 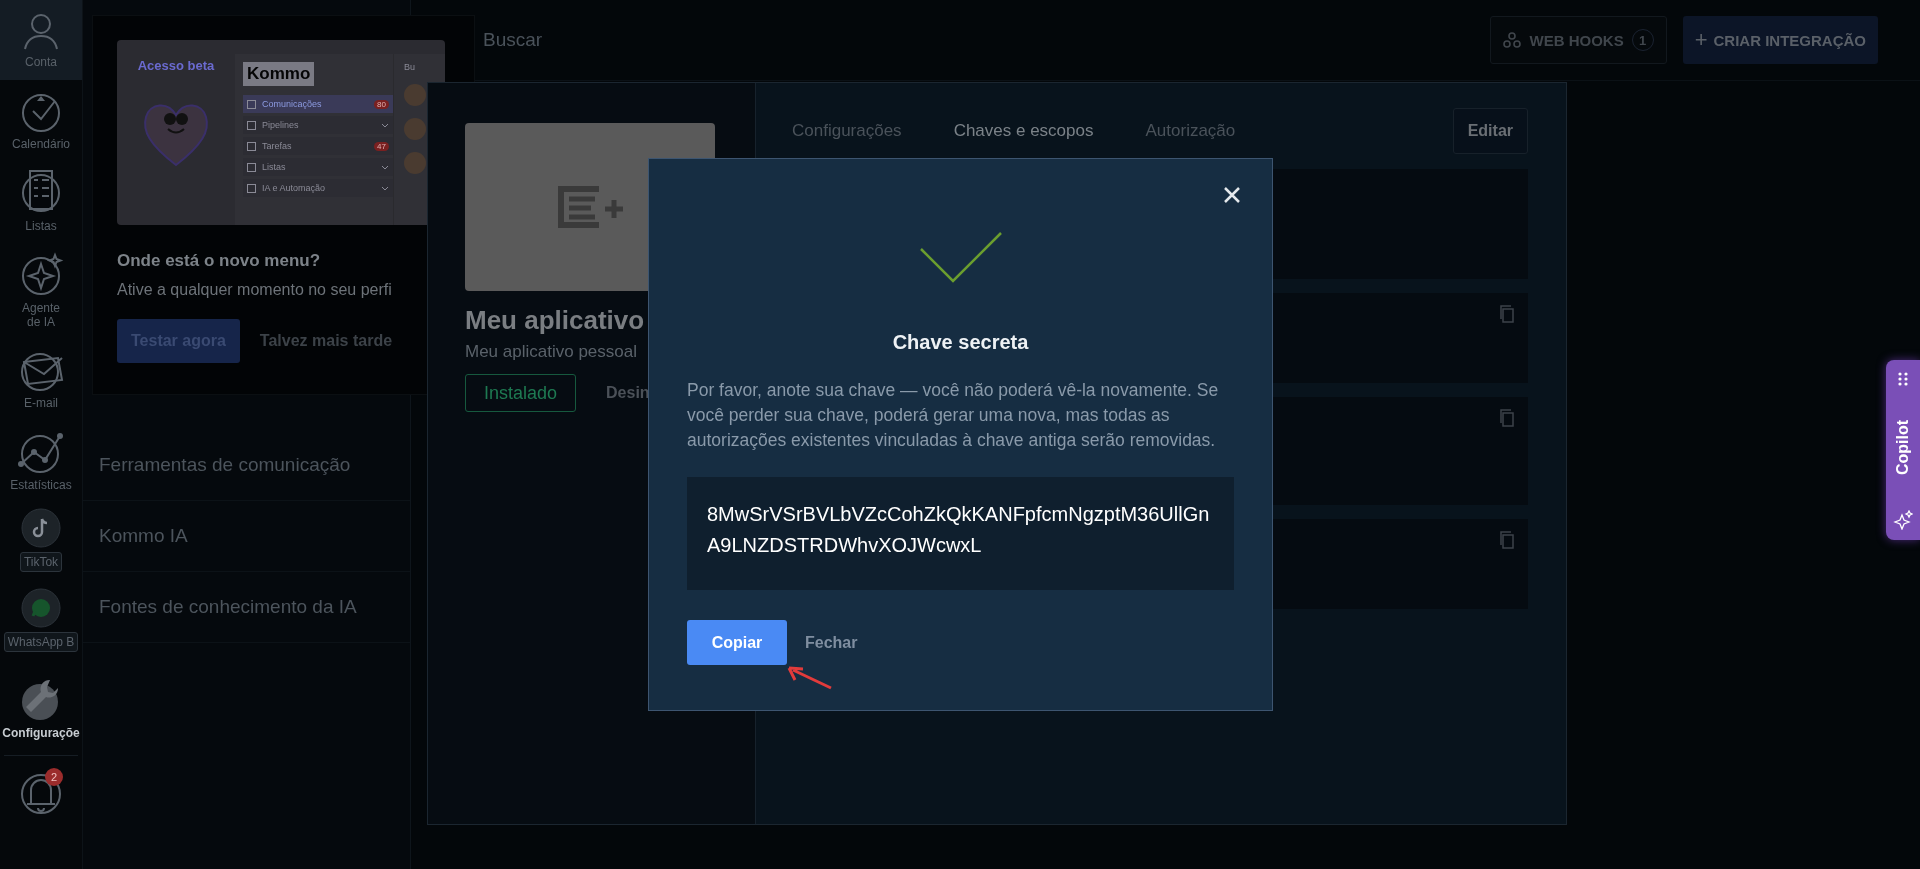 I want to click on chat-bubble-icon, so click(x=41, y=608).